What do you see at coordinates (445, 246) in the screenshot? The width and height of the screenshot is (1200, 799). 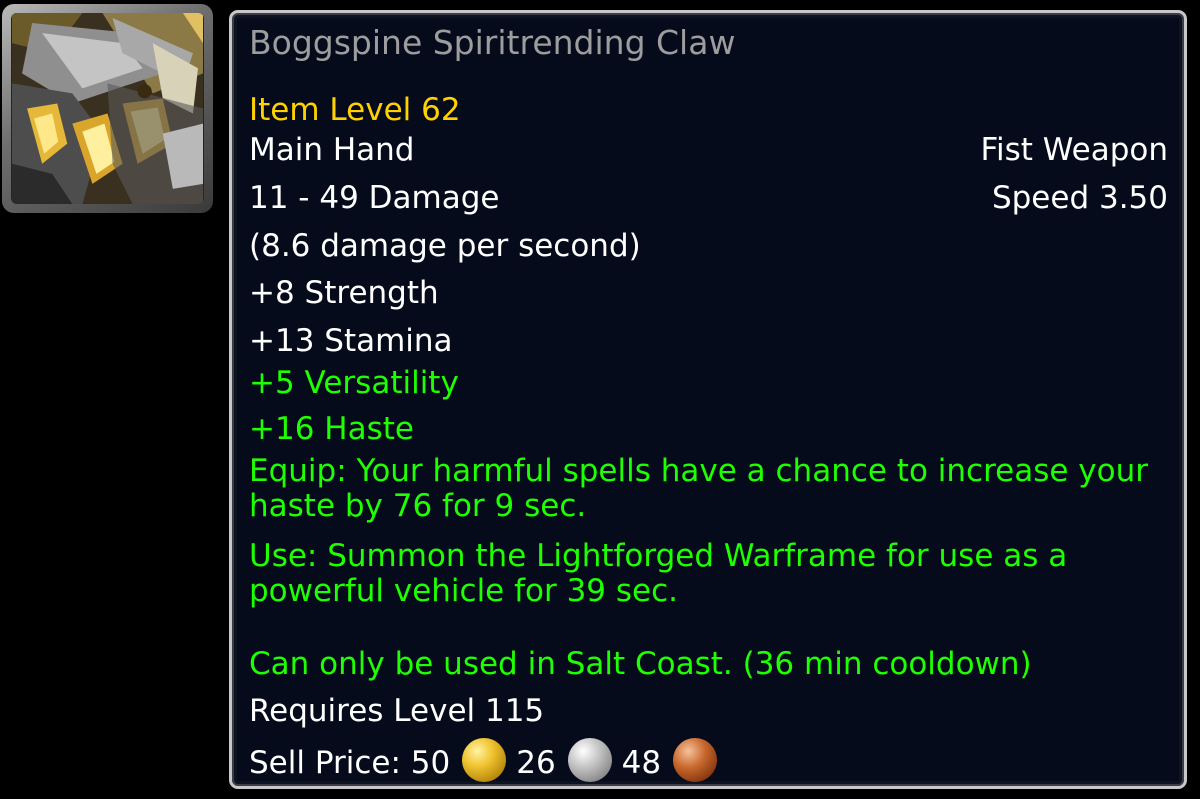 I see `weapon-dps: (8.6 damage per second)` at bounding box center [445, 246].